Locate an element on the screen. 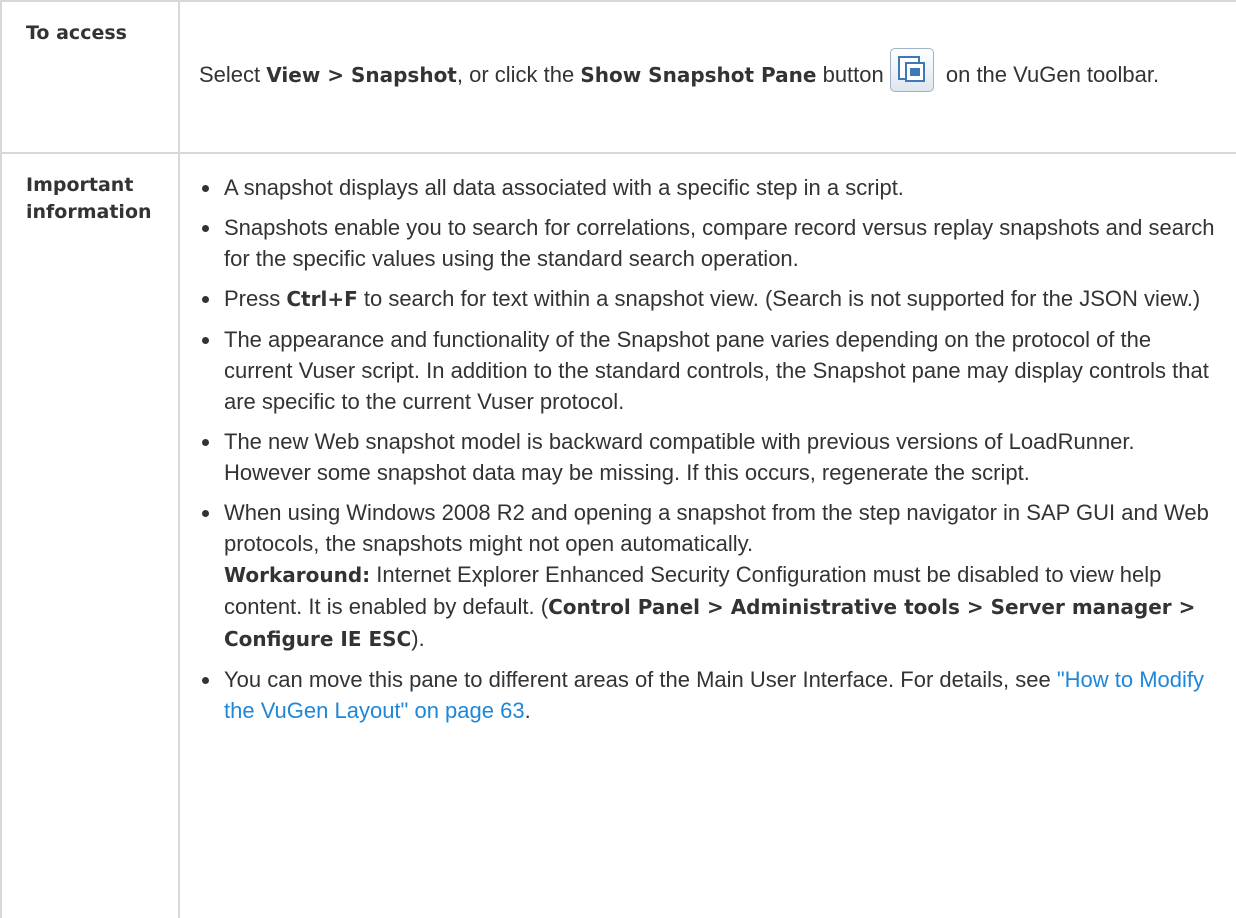 This screenshot has width=1236, height=918. access-text: , or click the is located at coordinates (518, 74).